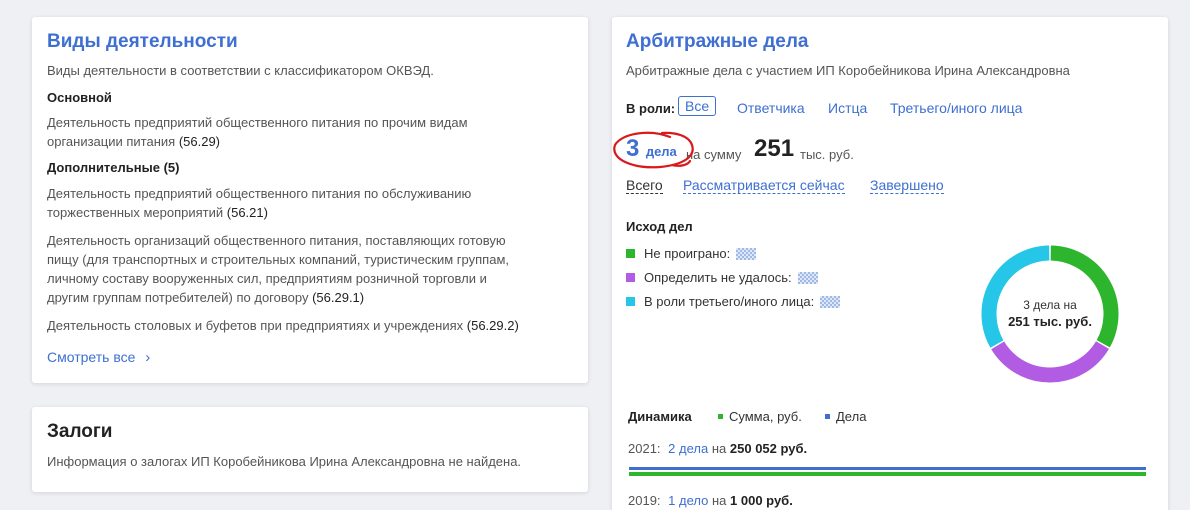 The width and height of the screenshot is (1190, 510). Describe the element at coordinates (718, 277) in the screenshot. I see `outcome-label-undetermined: Определить не удалось:` at that location.